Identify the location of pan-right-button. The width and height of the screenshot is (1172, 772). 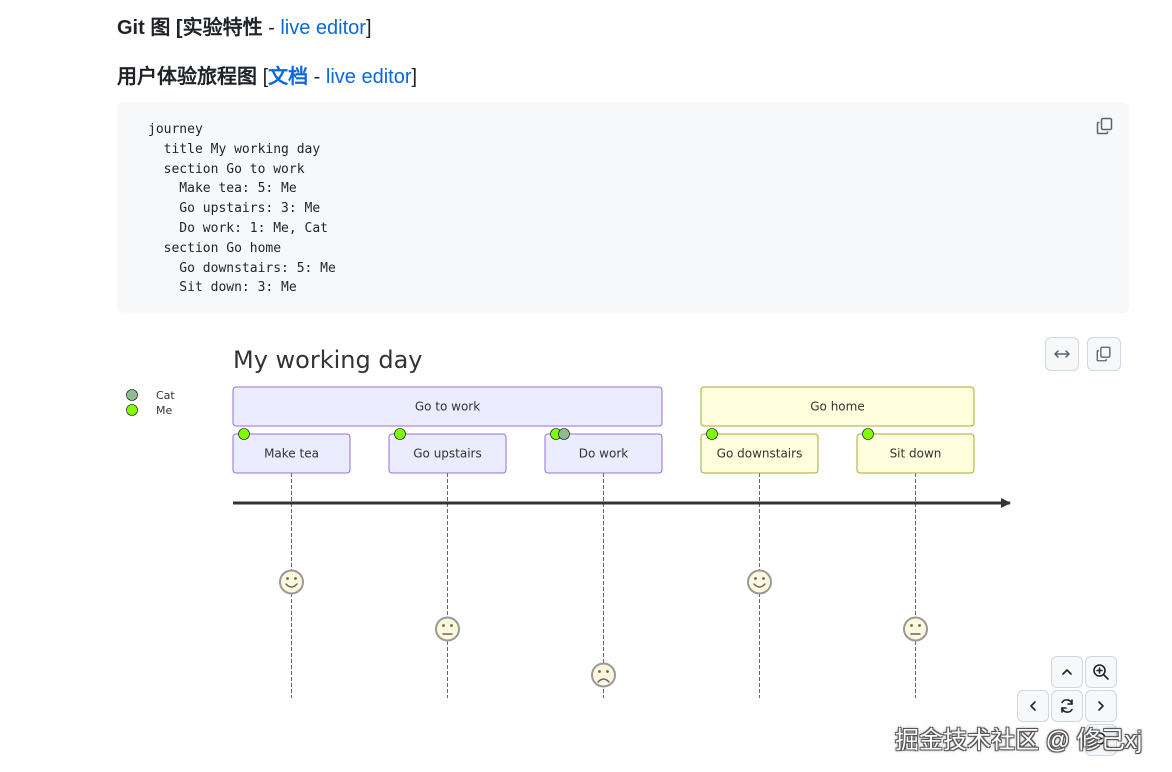
(1101, 706).